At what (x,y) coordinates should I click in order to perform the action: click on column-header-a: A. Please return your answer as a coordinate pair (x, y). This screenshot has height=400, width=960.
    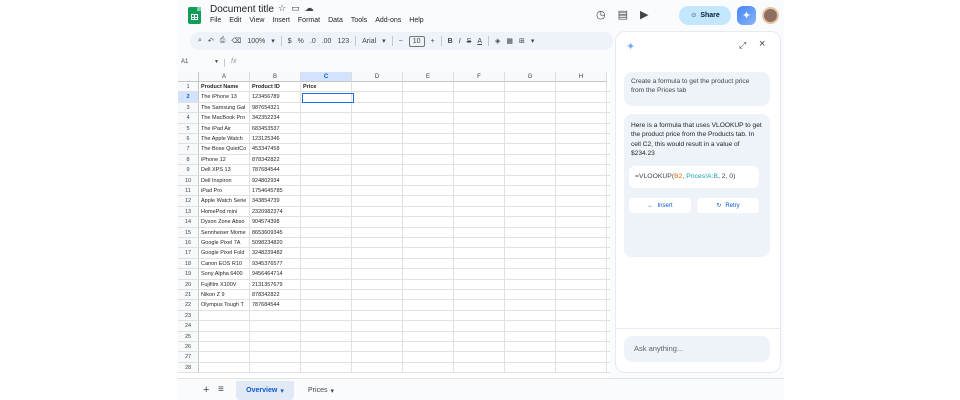
    Looking at the image, I should click on (224, 77).